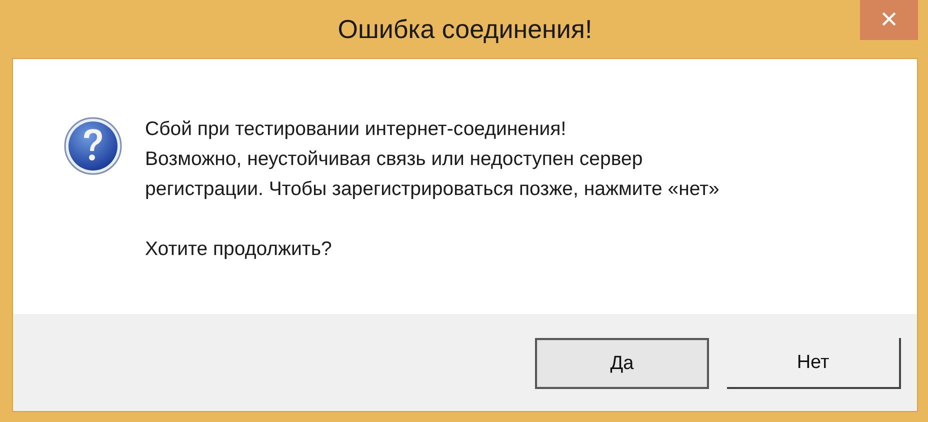  I want to click on message-text: Возможно, неустойчивая связь или недоступен сервер, so click(394, 159).